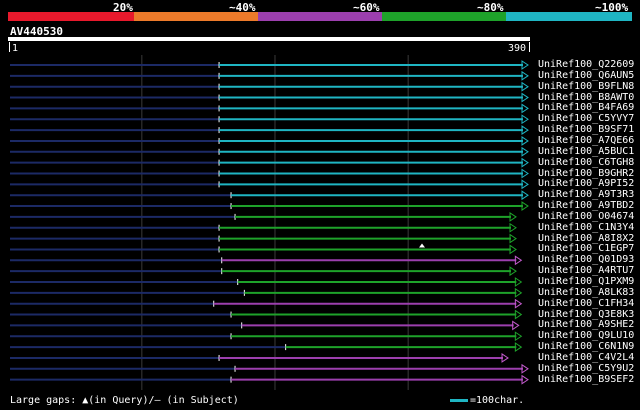 This screenshot has height=410, width=640. Describe the element at coordinates (586, 194) in the screenshot. I see `hit-label: UniRef100_A9T3R3` at that location.